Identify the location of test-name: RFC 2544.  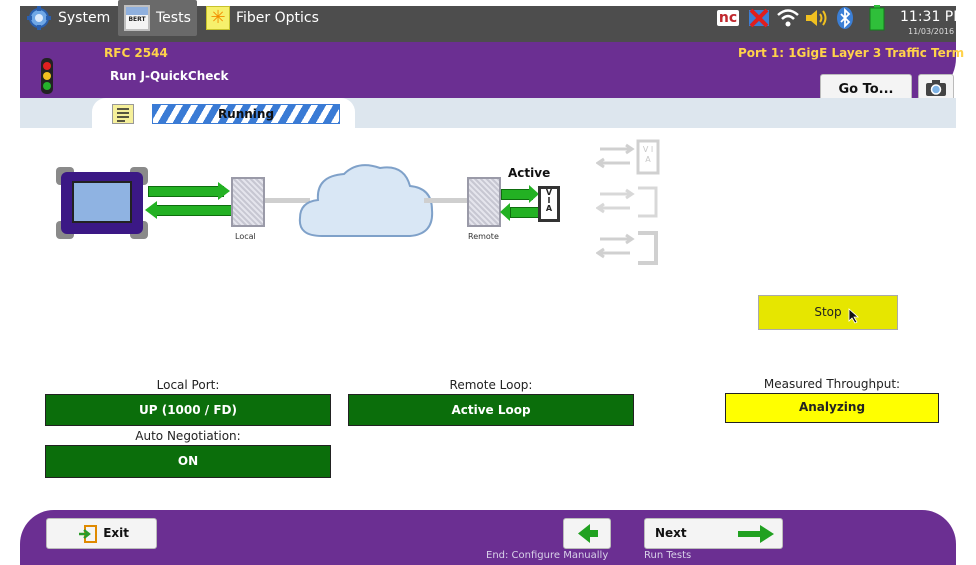
(136, 53).